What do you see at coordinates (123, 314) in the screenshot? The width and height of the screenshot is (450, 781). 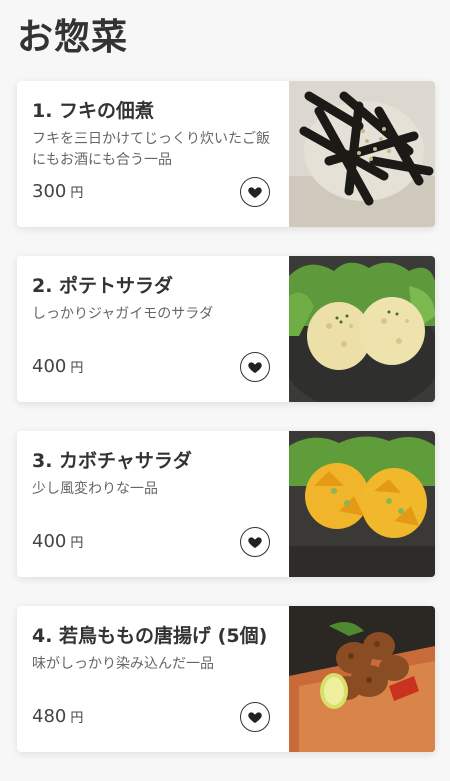 I see `dish-description: しっかりジャガイモのサラダ` at bounding box center [123, 314].